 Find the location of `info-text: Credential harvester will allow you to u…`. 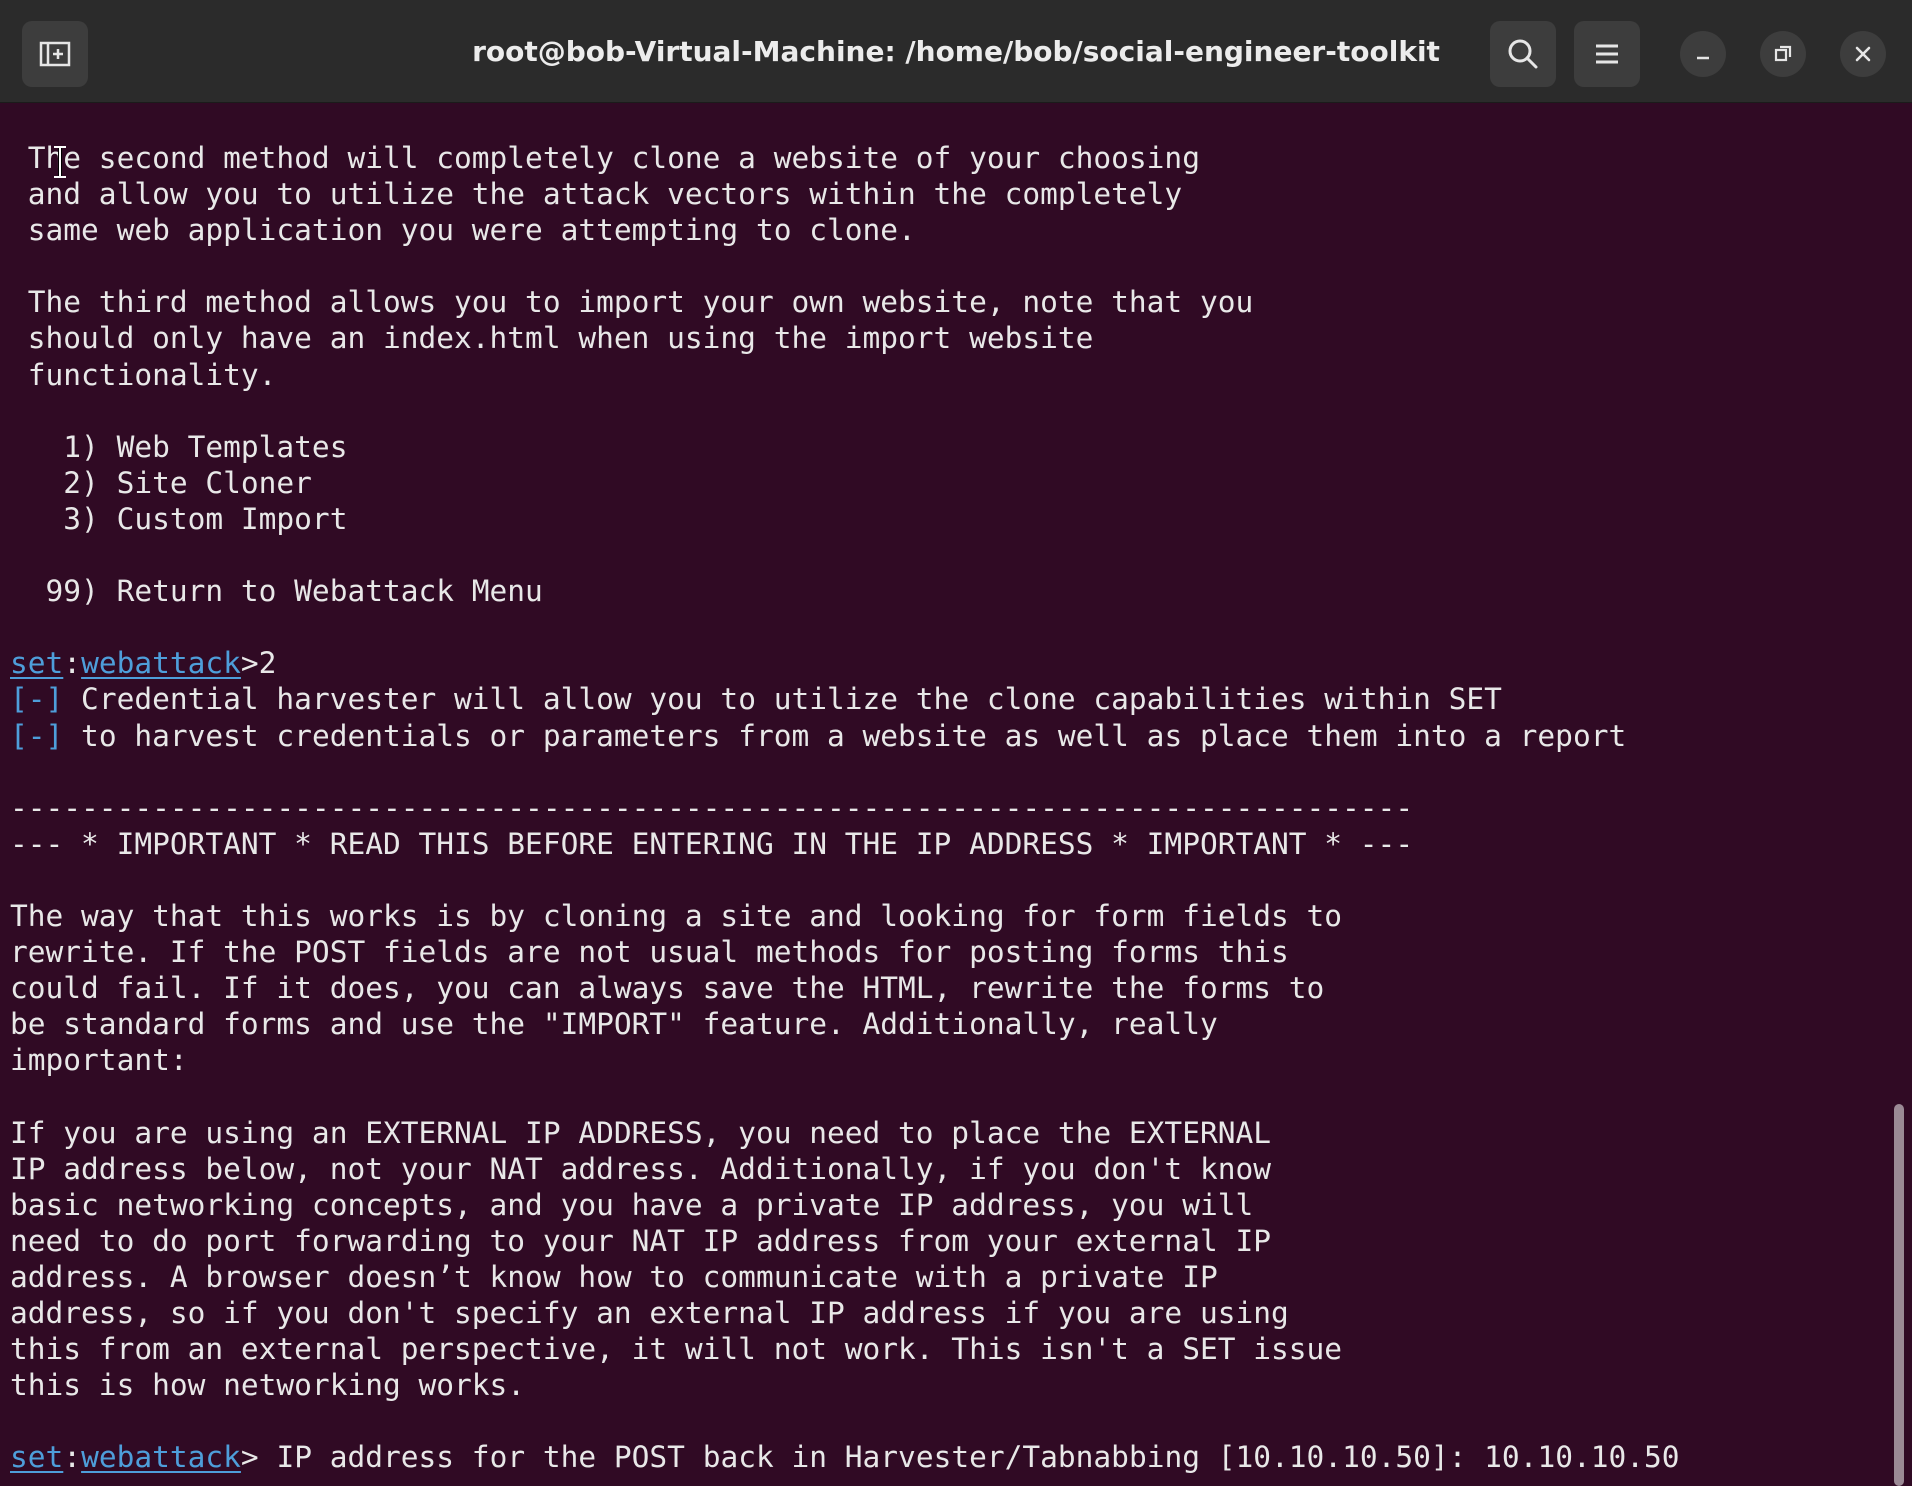

info-text: Credential harvester will allow you to u… is located at coordinates (782, 699).